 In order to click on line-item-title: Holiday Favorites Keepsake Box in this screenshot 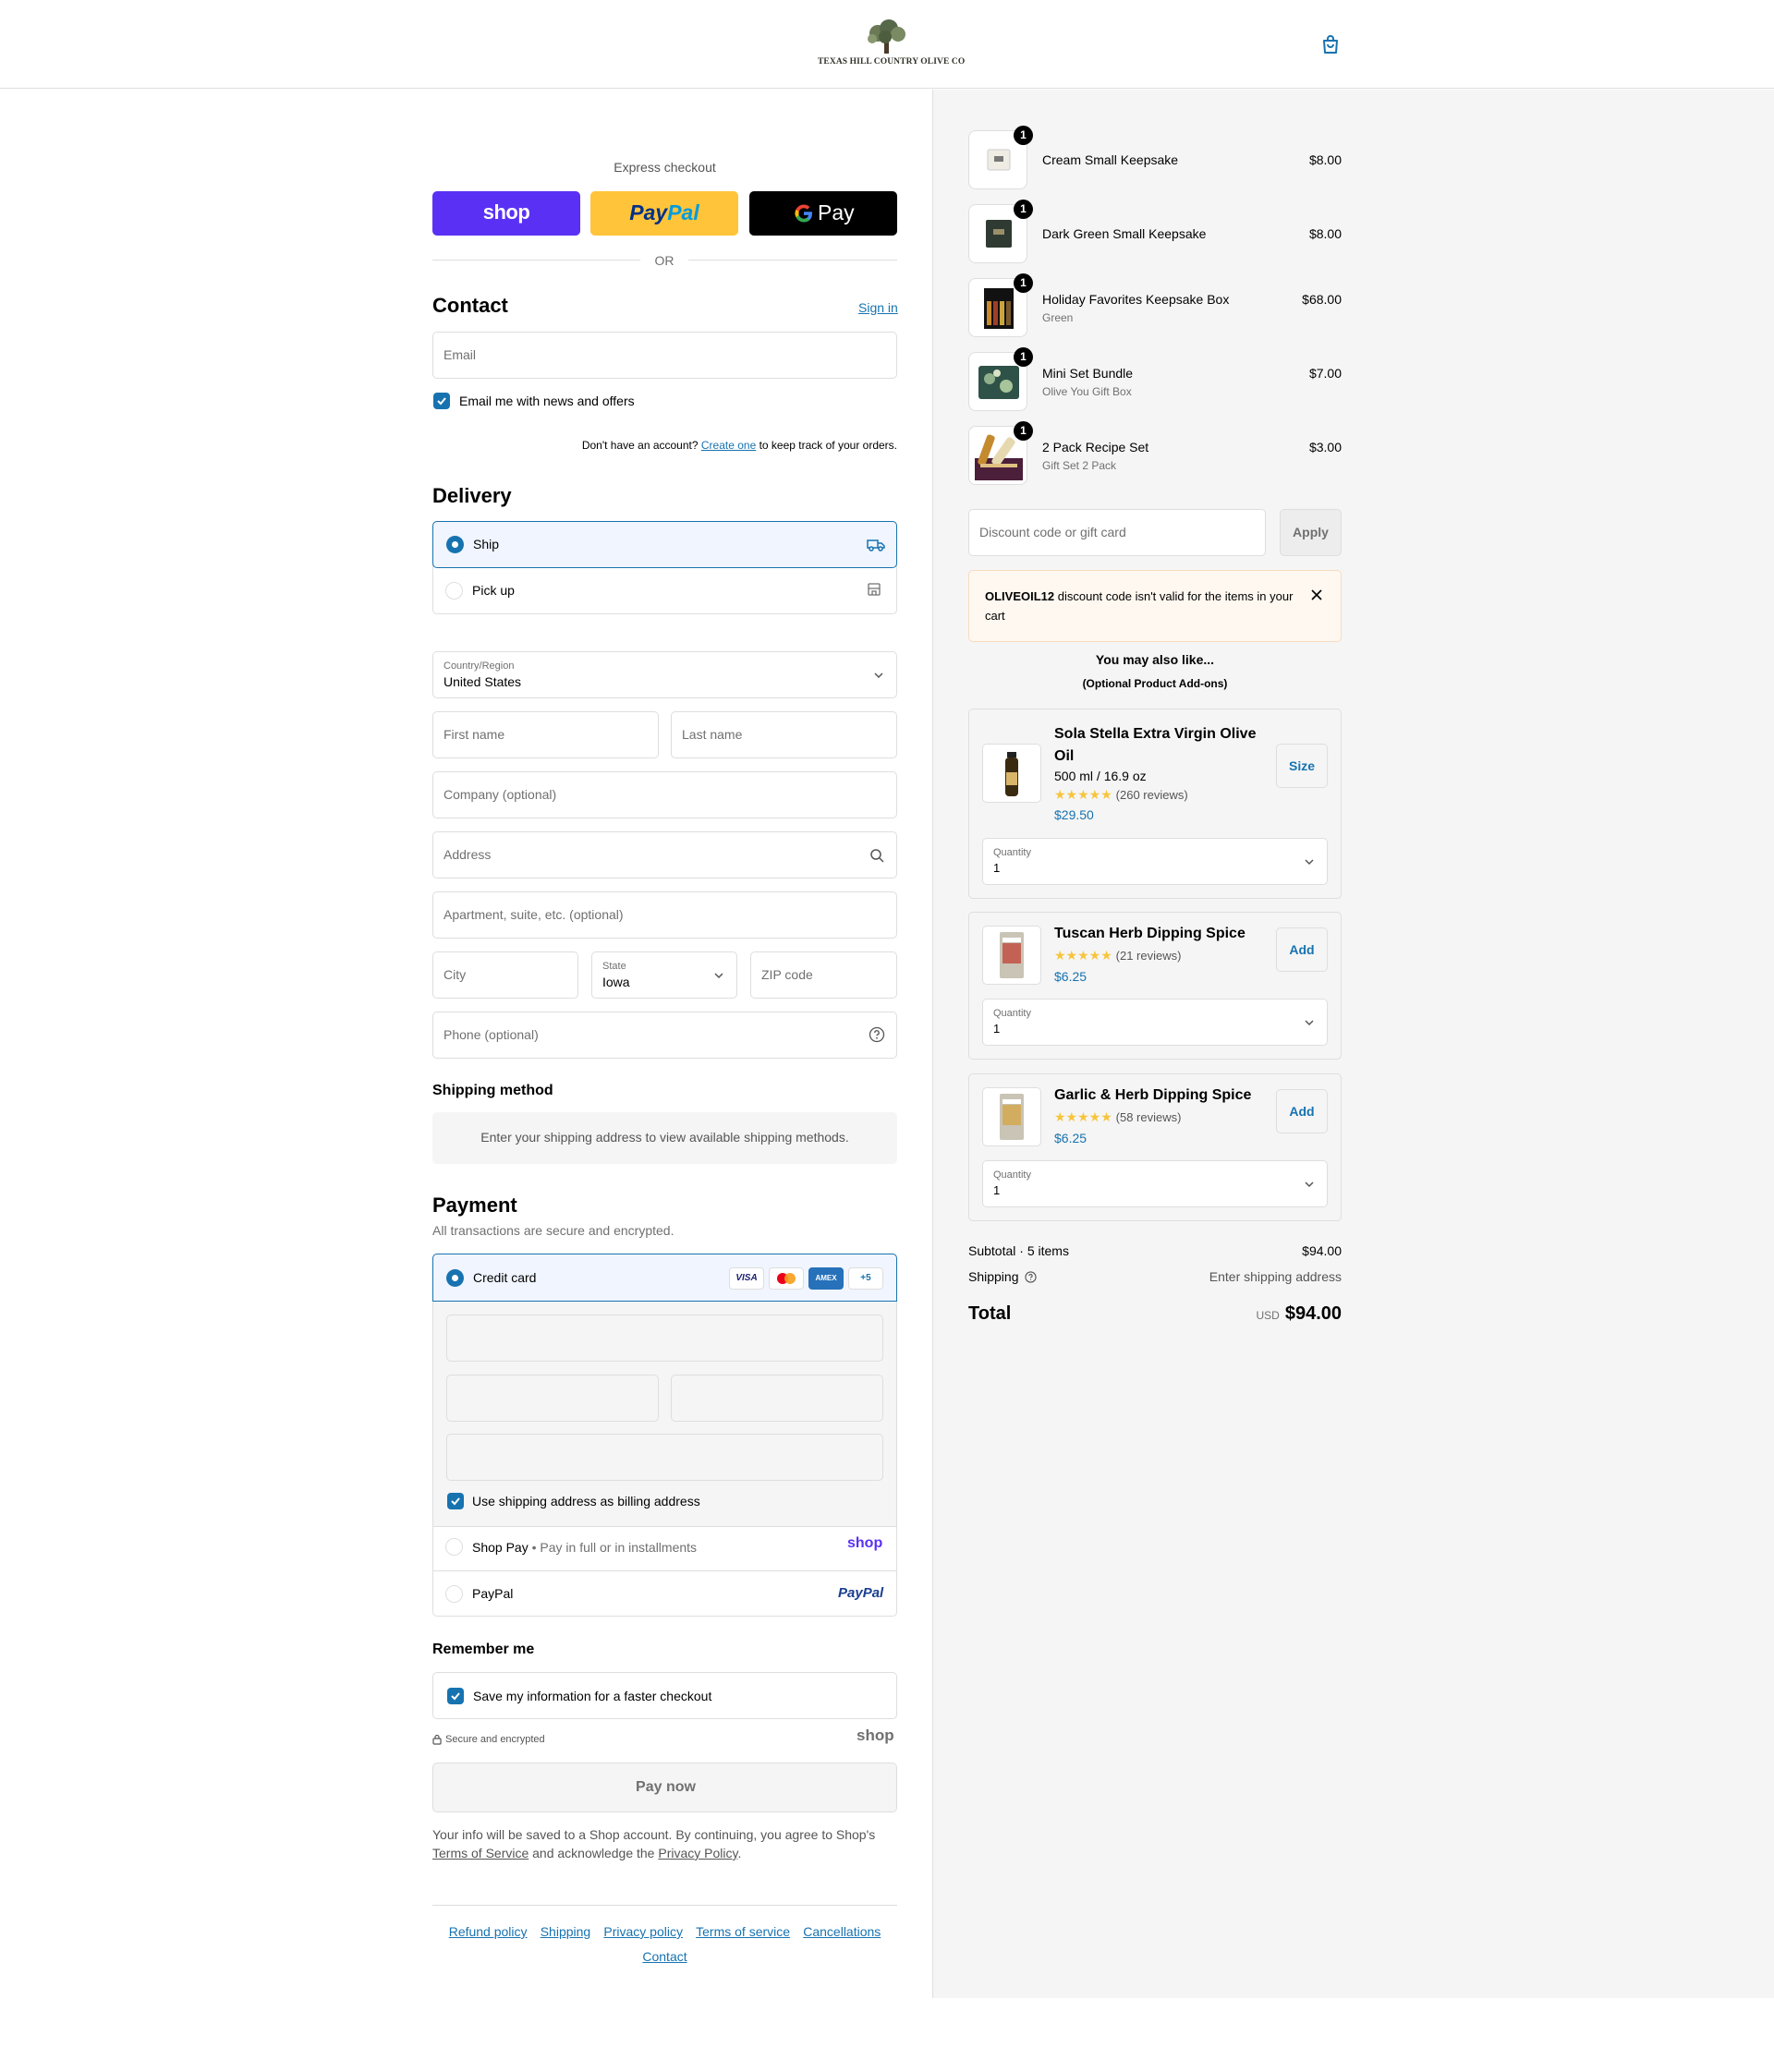, I will do `click(1136, 299)`.